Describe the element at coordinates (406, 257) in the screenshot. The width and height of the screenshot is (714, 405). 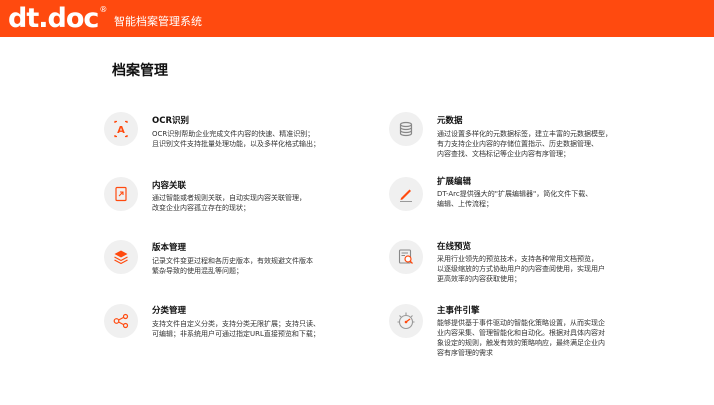
I see `preview-search-icon` at that location.